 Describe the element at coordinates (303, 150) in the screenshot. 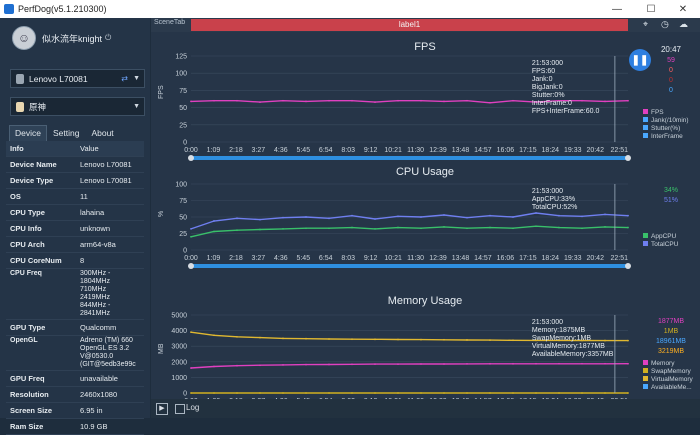

I see `x-tick-label: 5:45` at that location.